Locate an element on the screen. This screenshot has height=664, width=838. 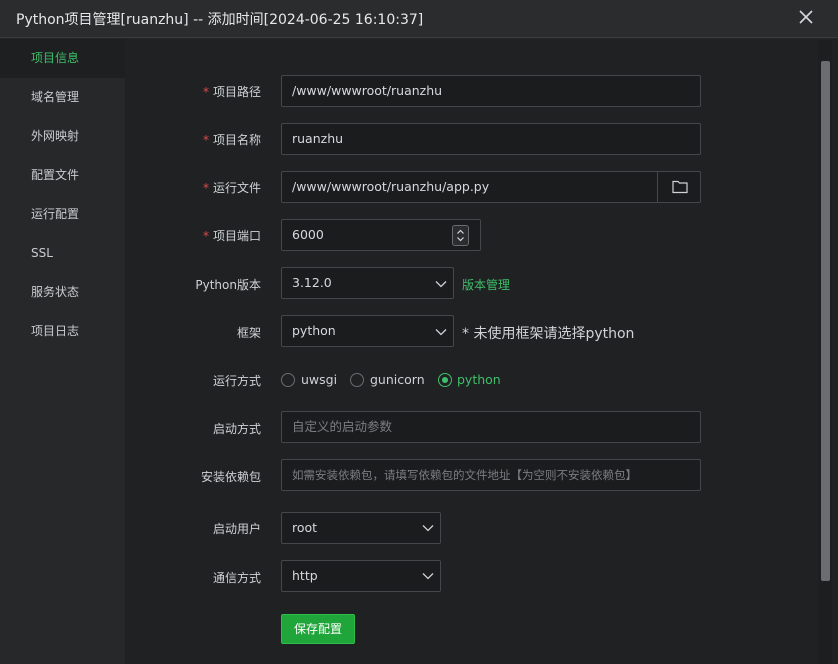
sidebar-item-domain: 域名管理 is located at coordinates (62, 97).